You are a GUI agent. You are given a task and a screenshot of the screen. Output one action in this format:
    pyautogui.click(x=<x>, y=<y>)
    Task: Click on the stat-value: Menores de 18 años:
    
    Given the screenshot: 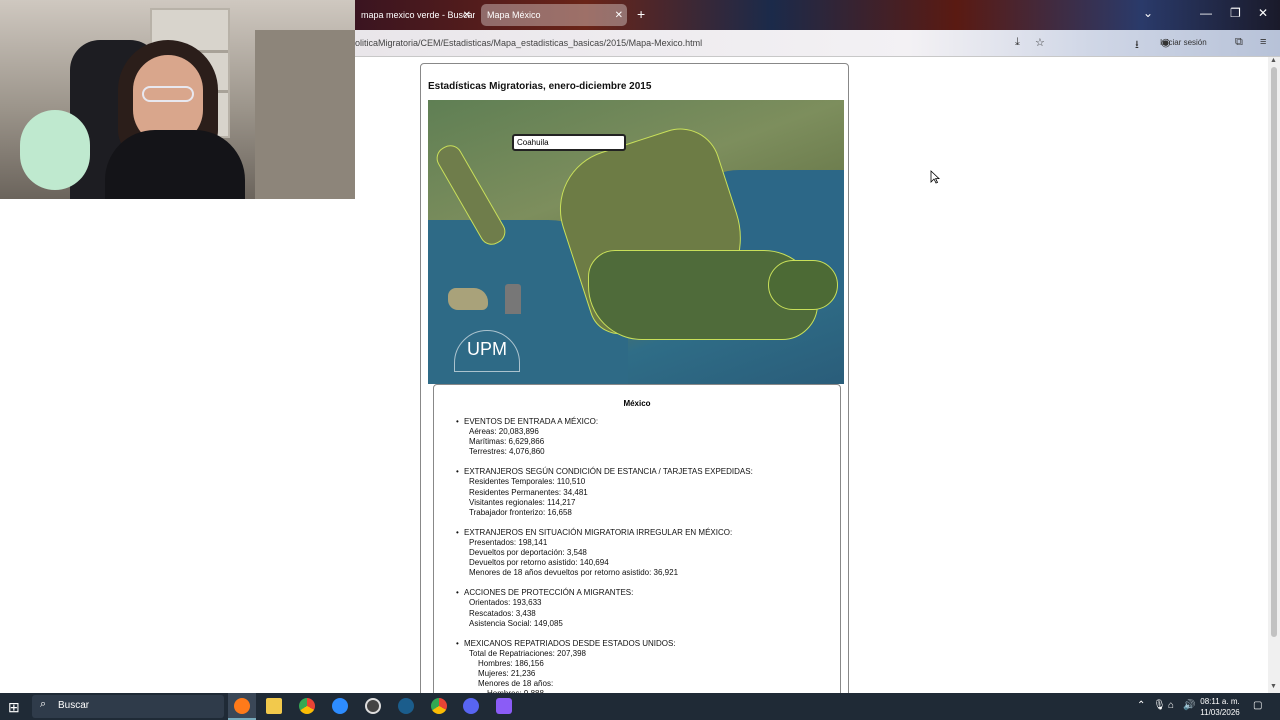 What is the action you would take?
    pyautogui.click(x=516, y=684)
    